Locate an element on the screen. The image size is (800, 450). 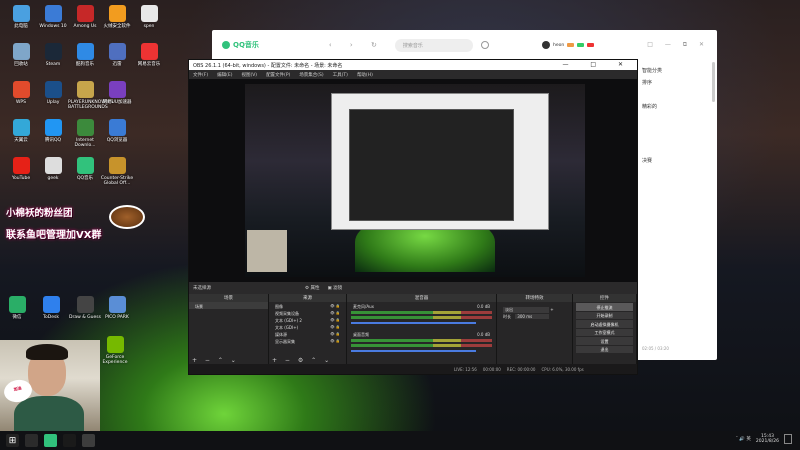
desktop-shortcut: 此电脑 is located at coordinates (21, 17).